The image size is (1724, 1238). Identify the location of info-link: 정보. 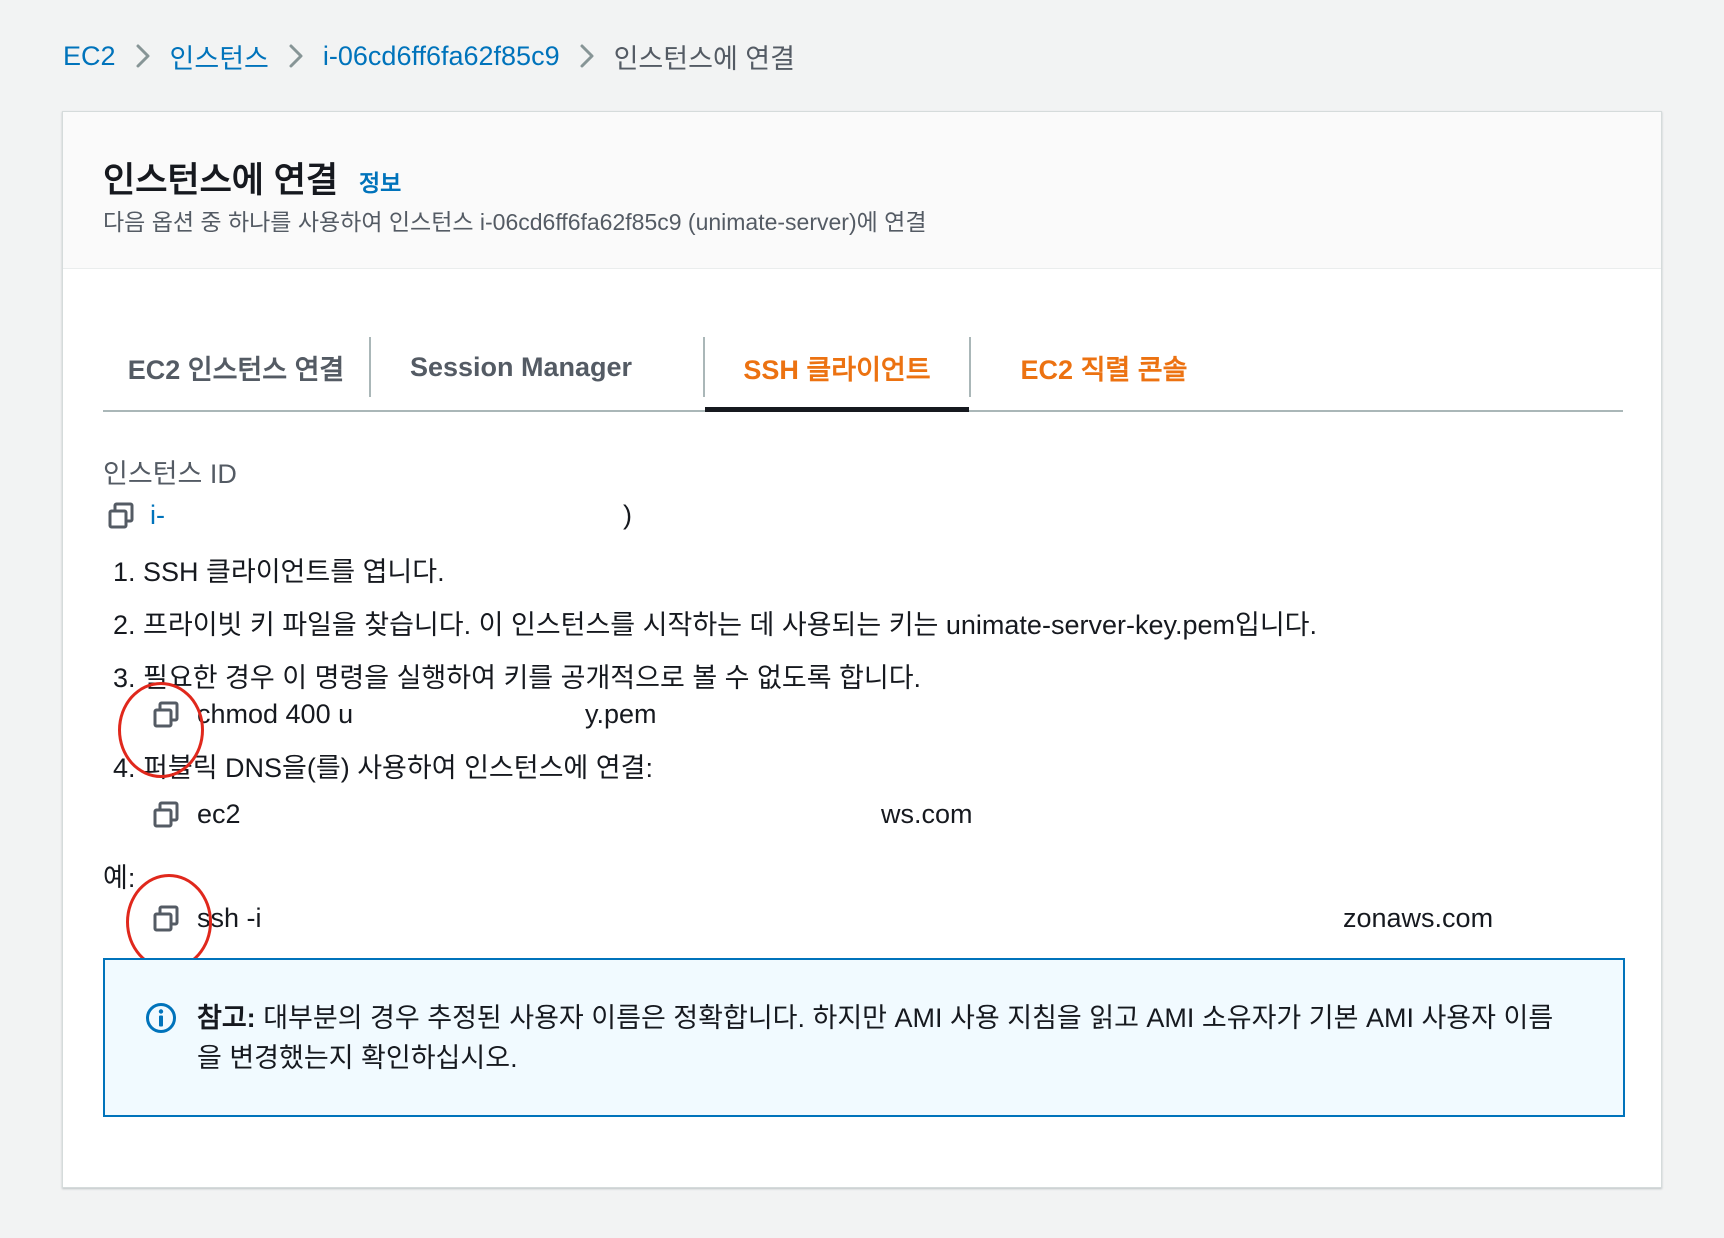
(380, 181).